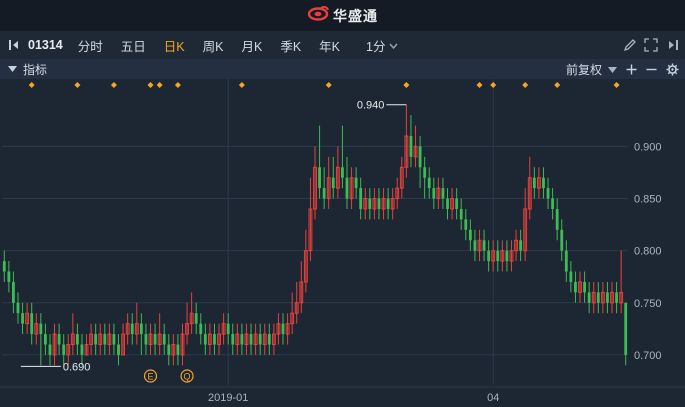 The height and width of the screenshot is (407, 685). What do you see at coordinates (329, 45) in the screenshot?
I see `tab-yearly-k: 年K` at bounding box center [329, 45].